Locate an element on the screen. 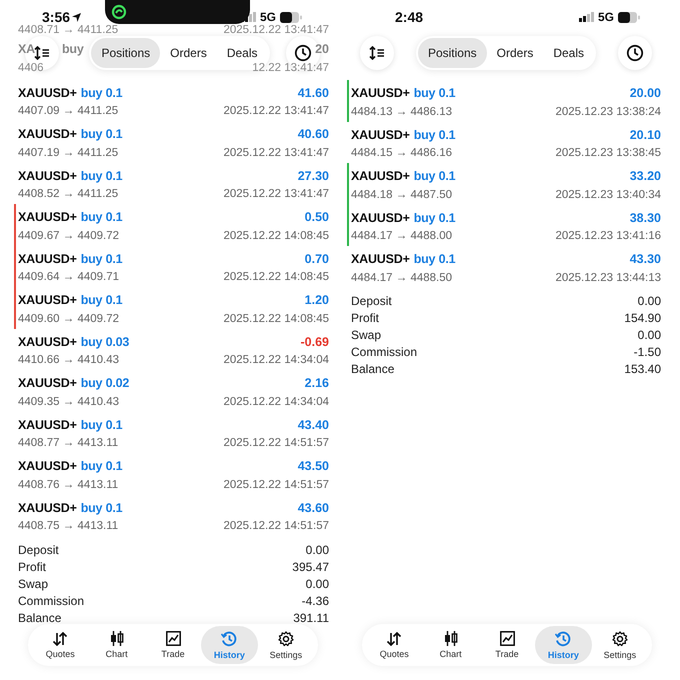 The image size is (680, 680). profit-text: 1.20 is located at coordinates (316, 300).